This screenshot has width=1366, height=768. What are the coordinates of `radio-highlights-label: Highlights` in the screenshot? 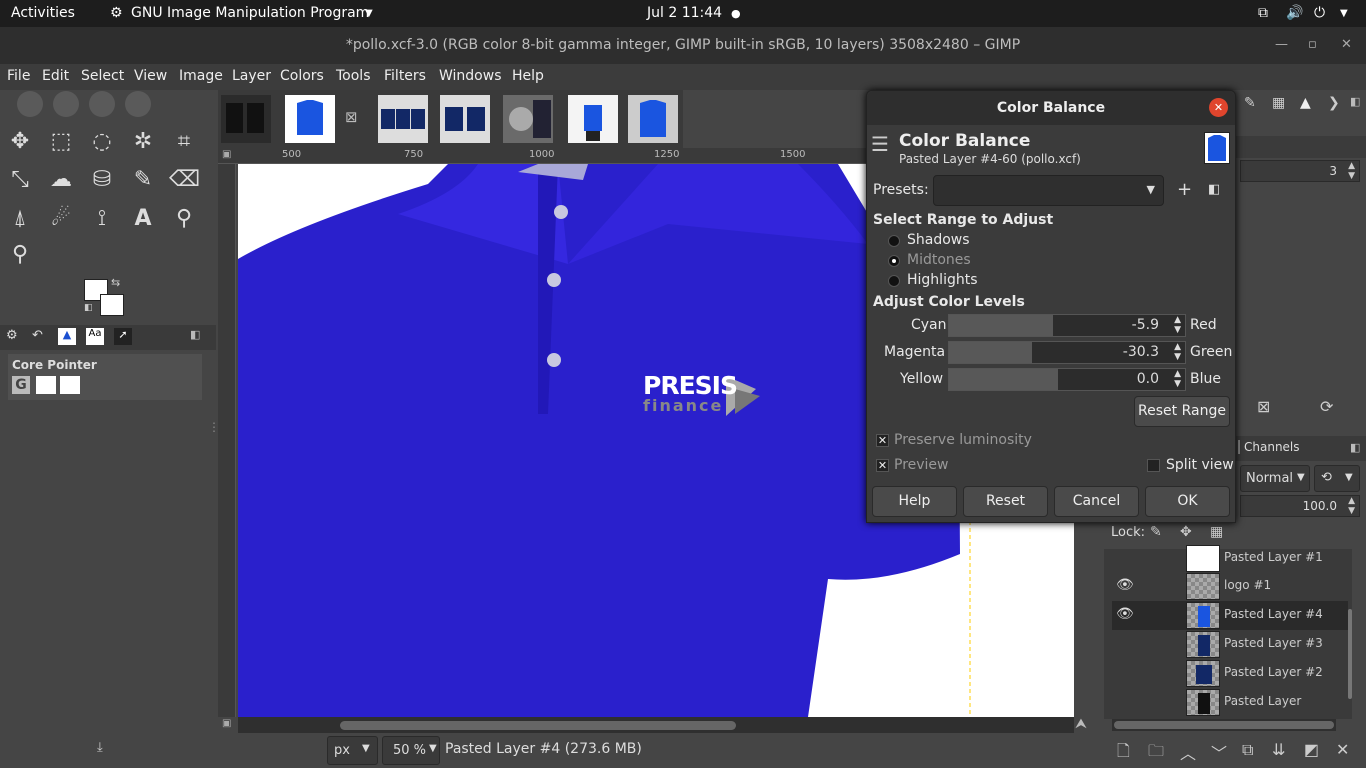 It's located at (942, 280).